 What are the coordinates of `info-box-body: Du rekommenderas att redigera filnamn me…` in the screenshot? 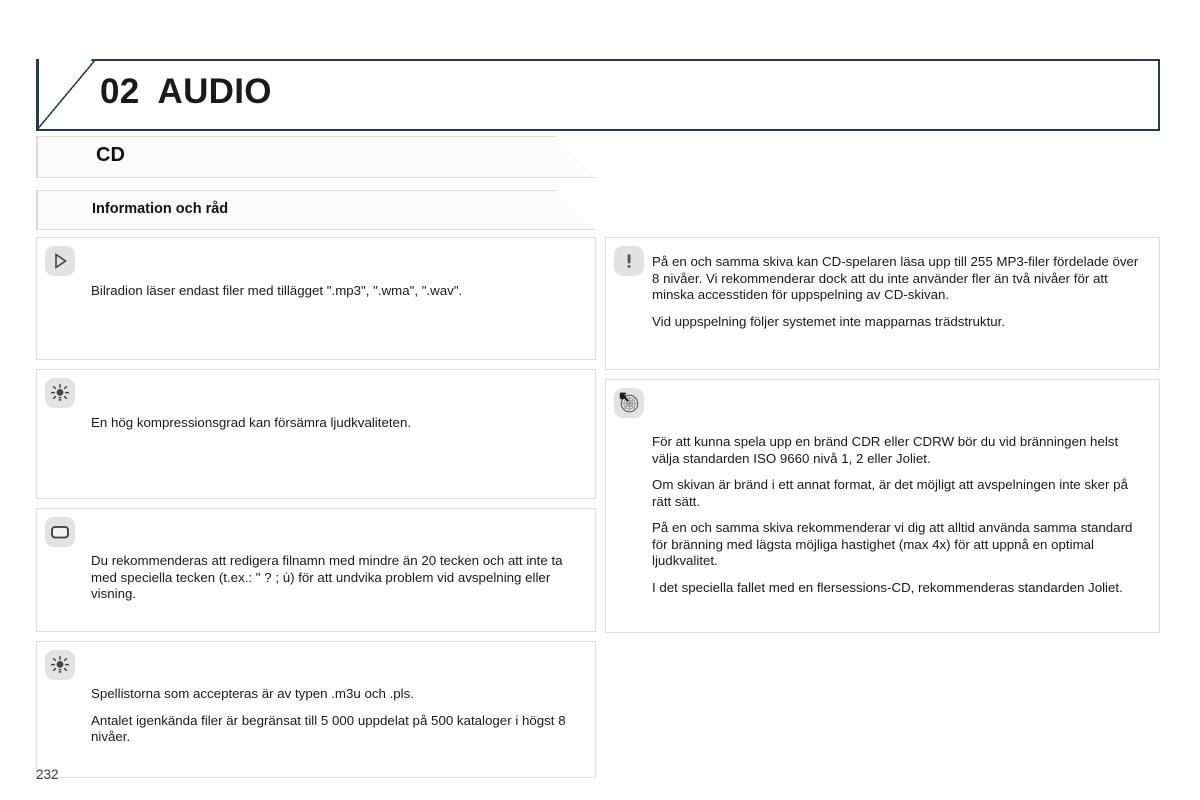 It's located at (316, 563).